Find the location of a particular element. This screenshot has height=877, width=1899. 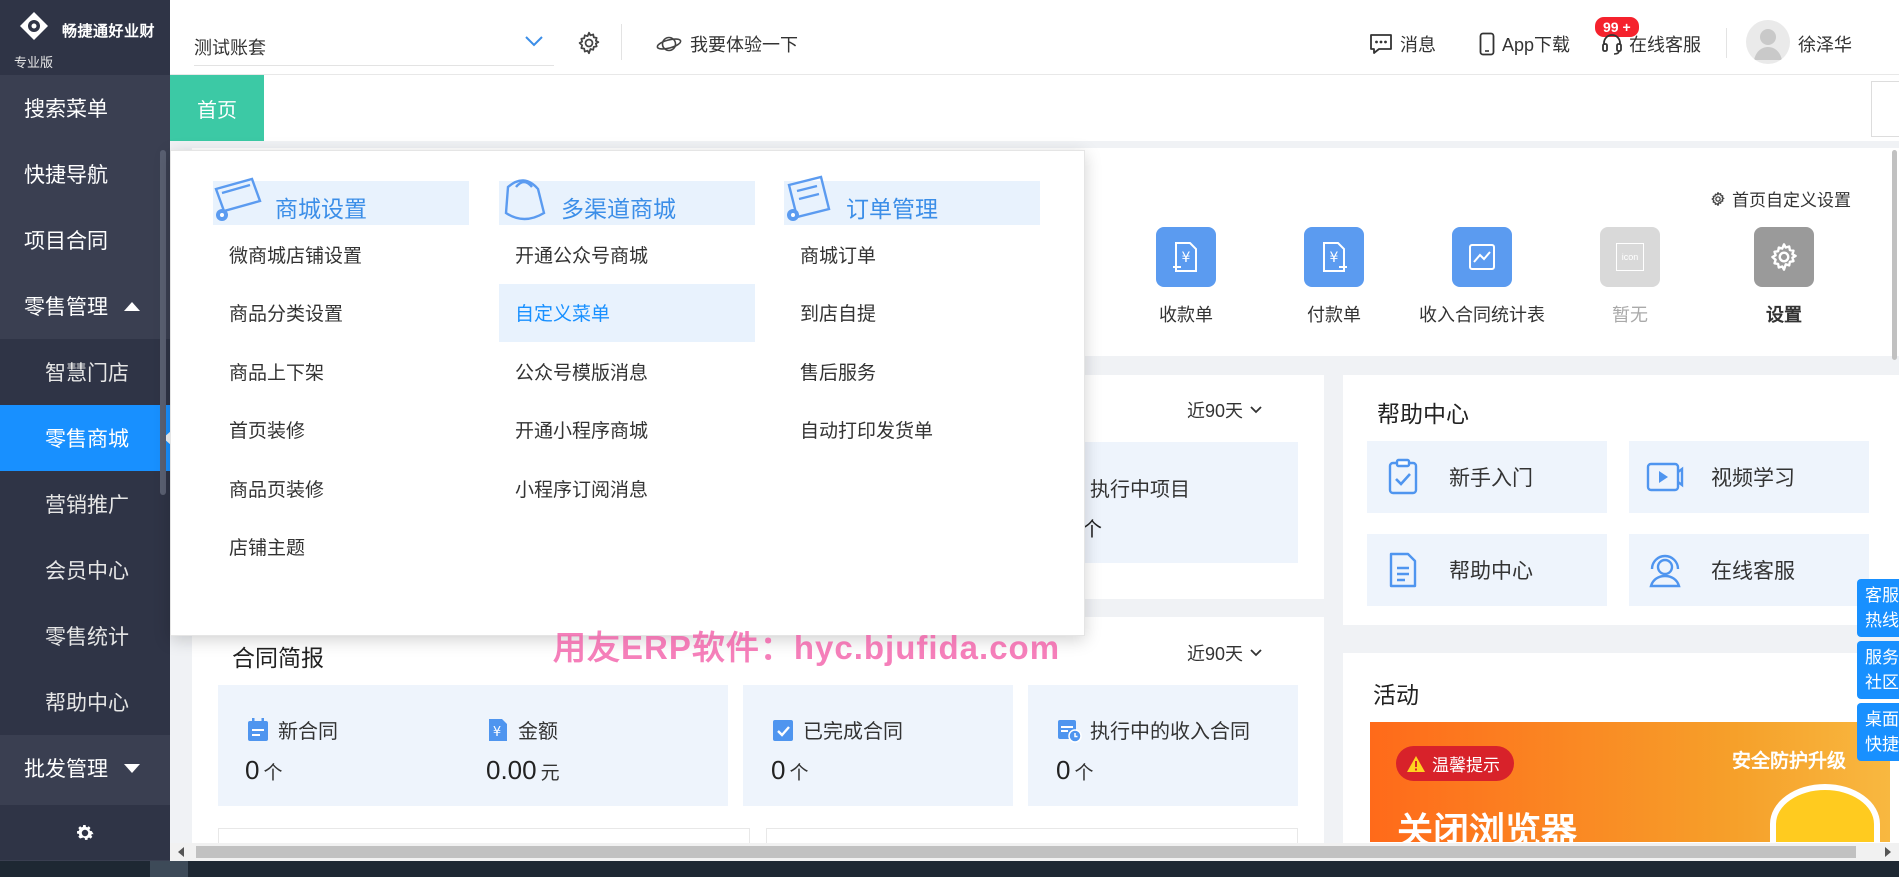

app-download-button: App下载 is located at coordinates (1524, 44).